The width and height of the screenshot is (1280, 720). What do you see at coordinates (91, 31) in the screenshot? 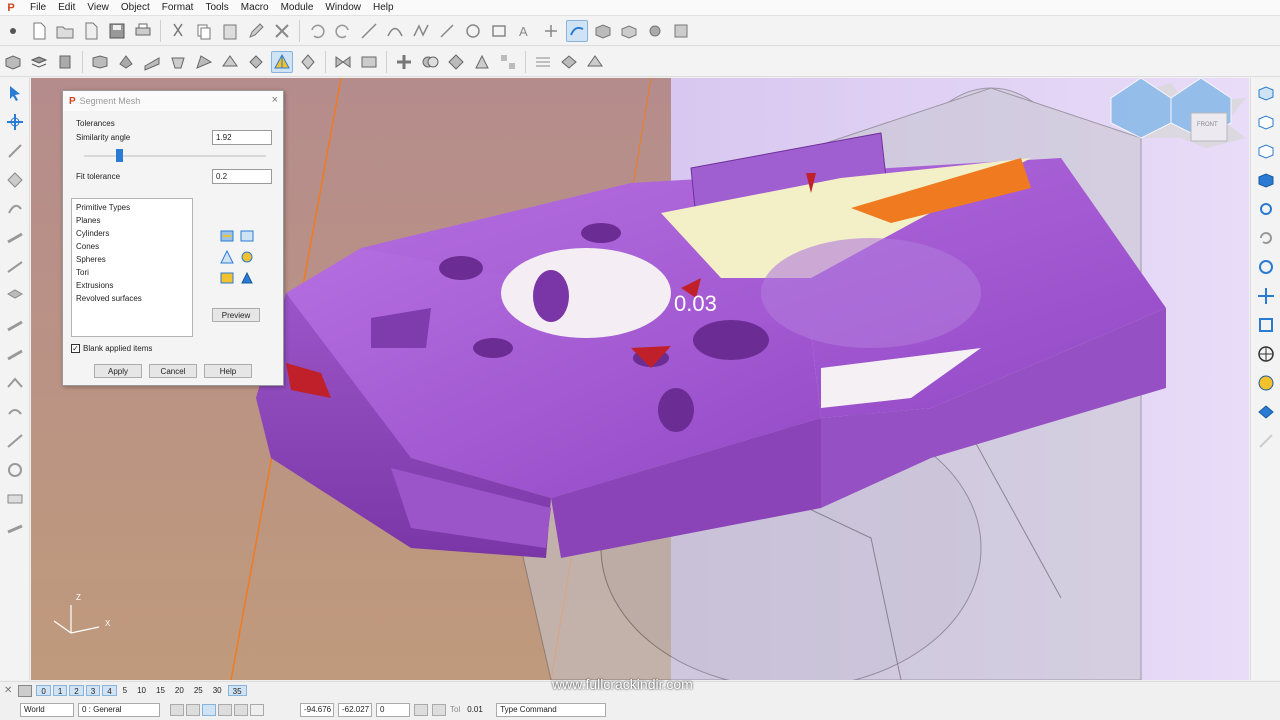
I see `import-icon` at bounding box center [91, 31].